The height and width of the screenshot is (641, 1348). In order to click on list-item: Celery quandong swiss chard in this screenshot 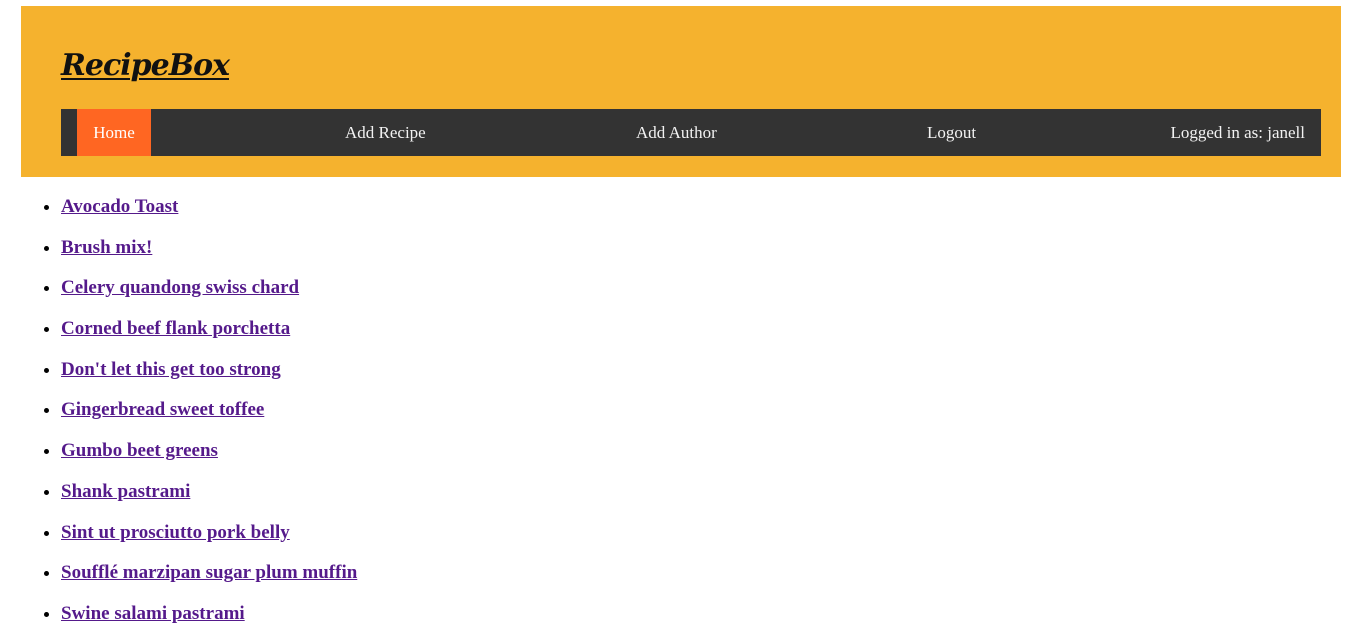, I will do `click(209, 294)`.